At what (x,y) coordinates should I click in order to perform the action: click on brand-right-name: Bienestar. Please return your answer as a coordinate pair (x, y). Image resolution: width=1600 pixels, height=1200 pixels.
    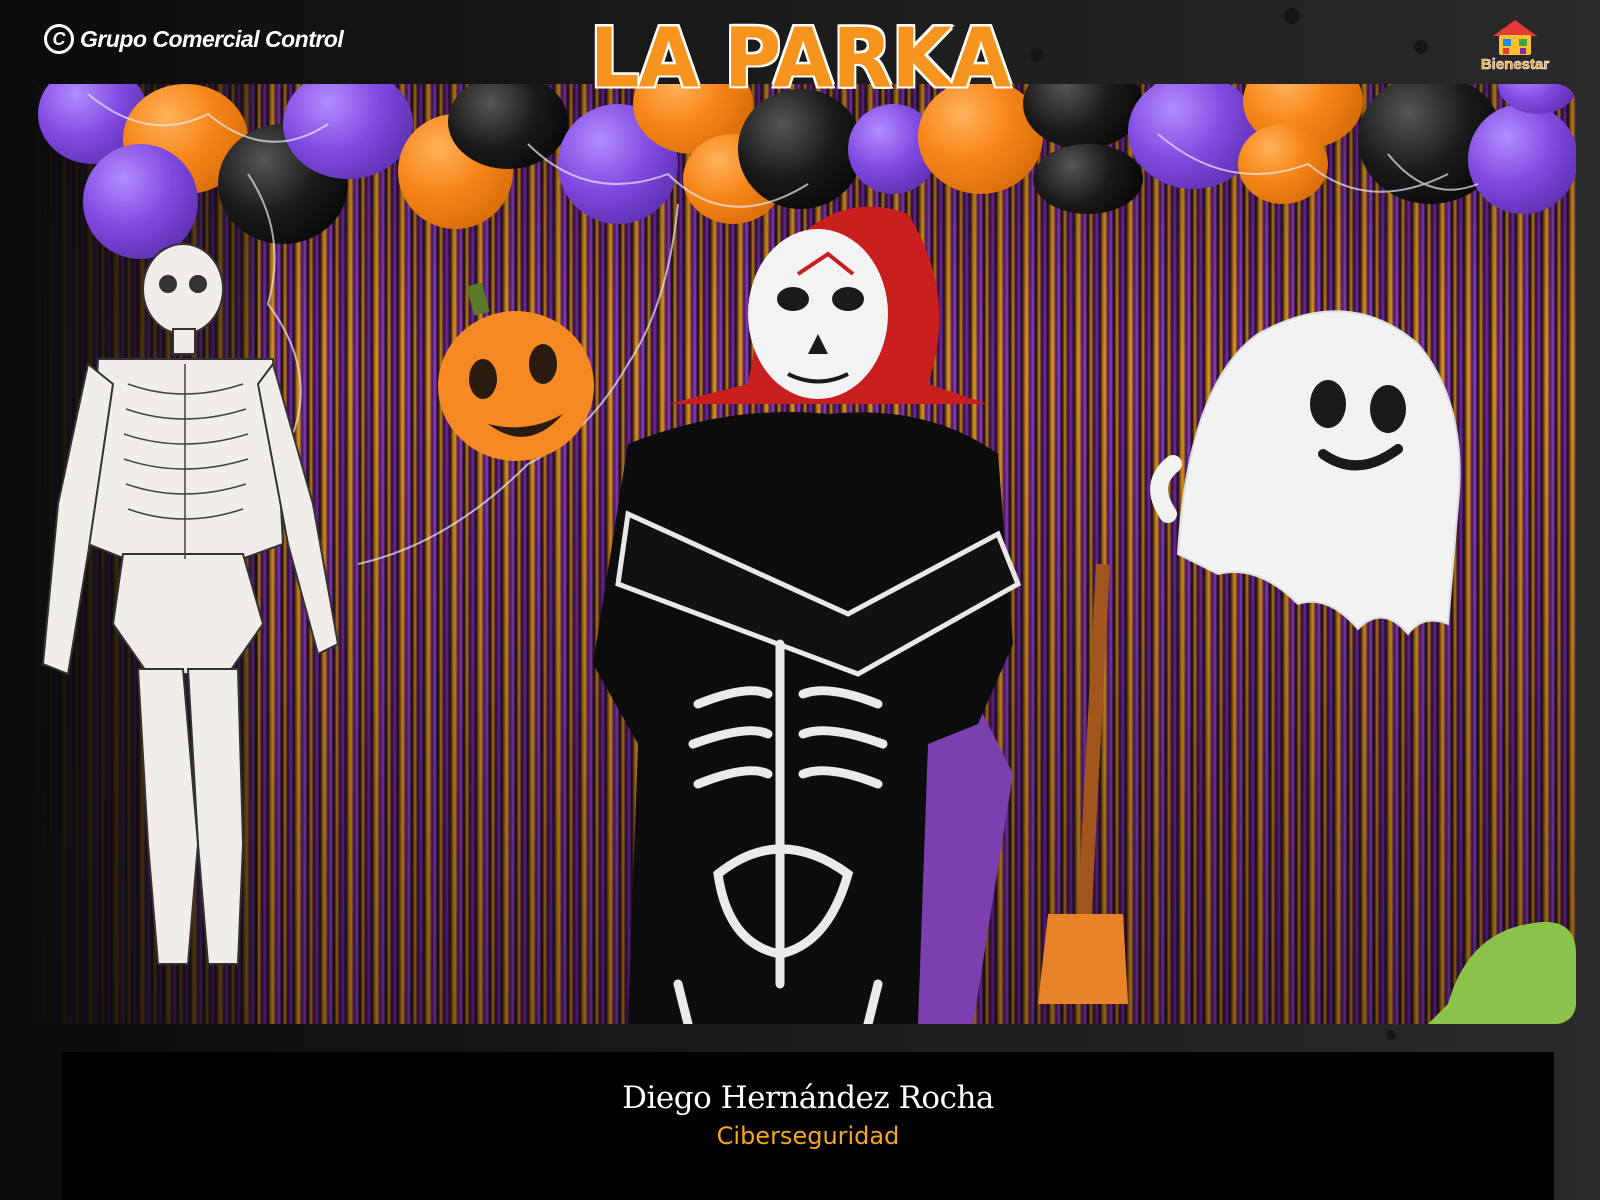
    Looking at the image, I should click on (1515, 65).